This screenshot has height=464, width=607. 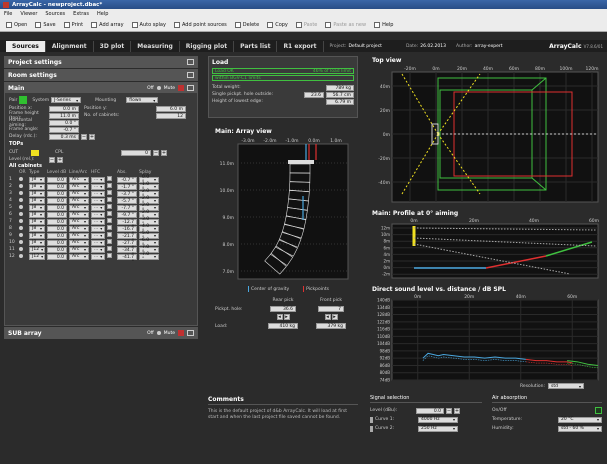 I want to click on mounting-select: flown, so click(x=142, y=100).